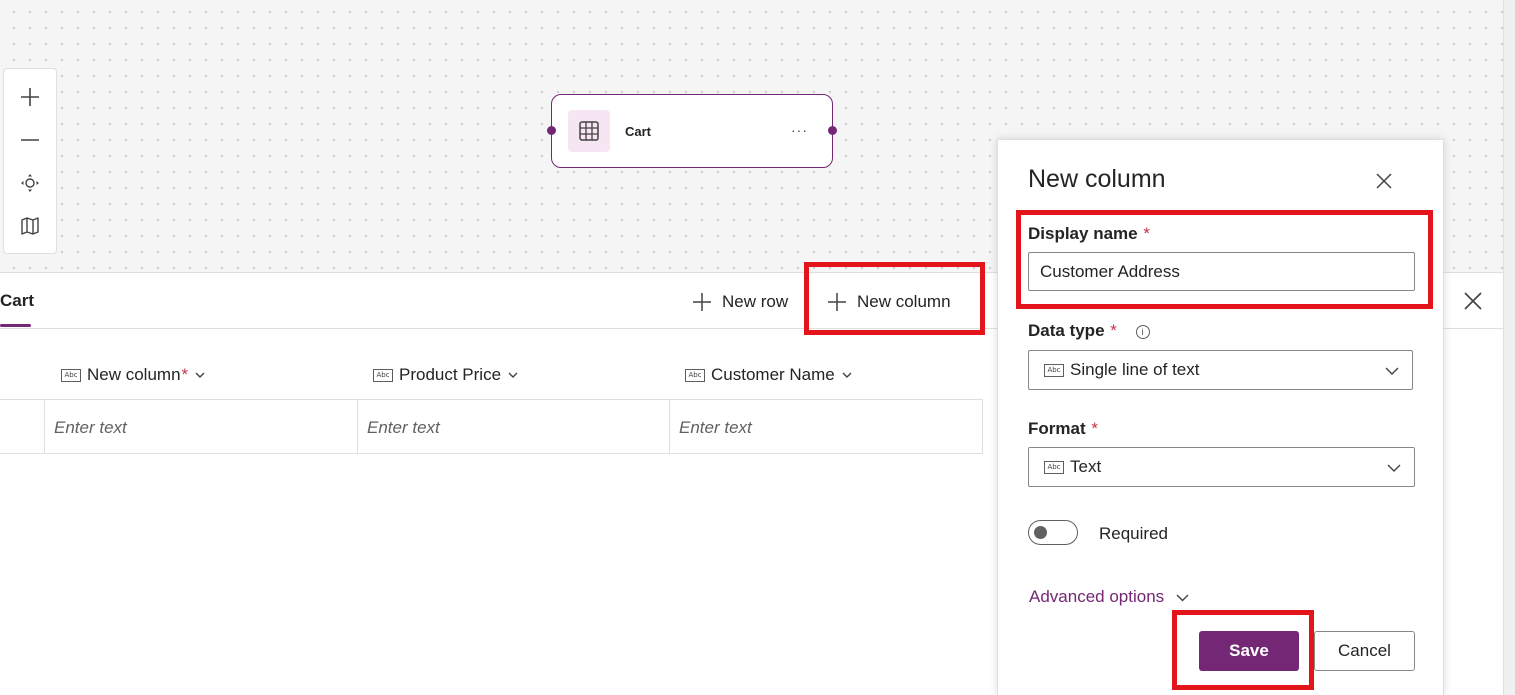 The width and height of the screenshot is (1515, 695). Describe the element at coordinates (1097, 596) in the screenshot. I see `advanced-options-label: Advanced options` at that location.